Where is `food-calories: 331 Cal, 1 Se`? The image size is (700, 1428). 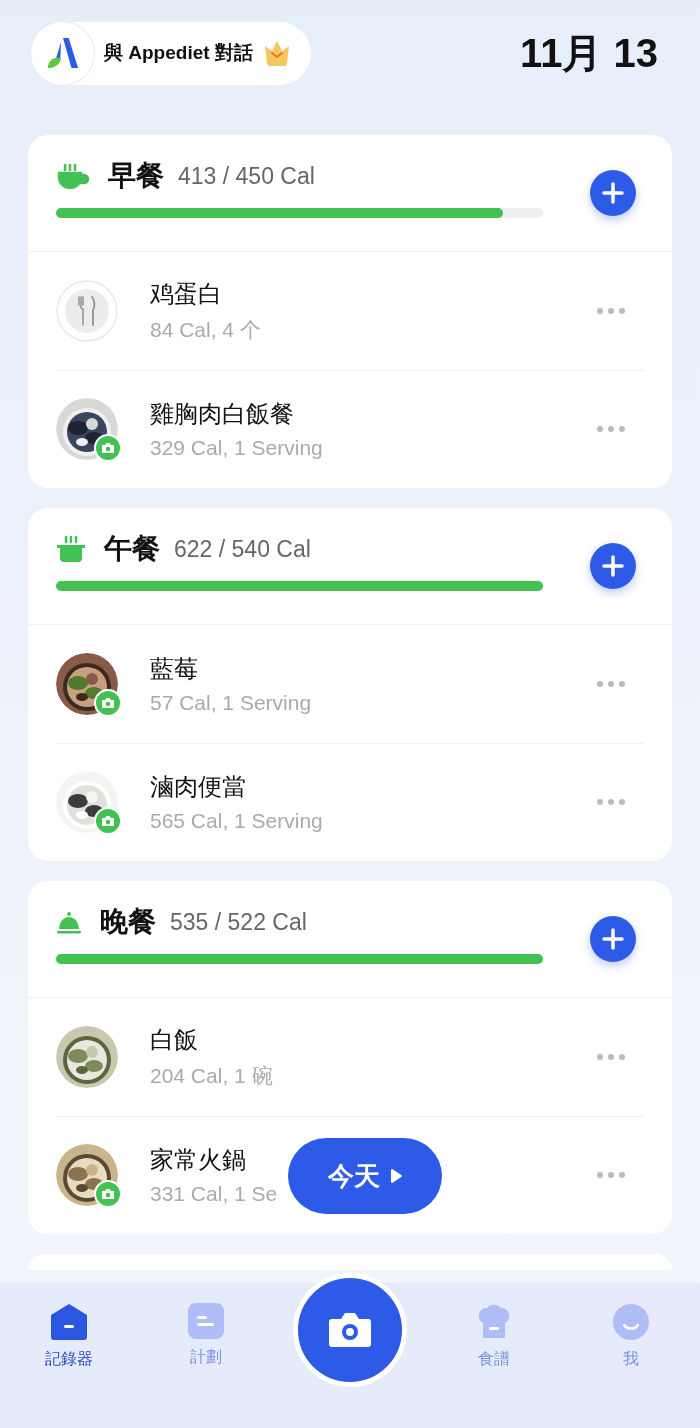 food-calories: 331 Cal, 1 Se is located at coordinates (214, 1194).